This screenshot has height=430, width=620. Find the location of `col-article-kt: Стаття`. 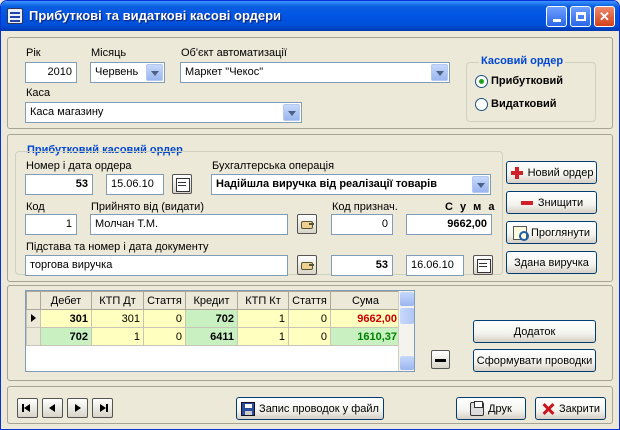

col-article-kt: Стаття is located at coordinates (309, 300).